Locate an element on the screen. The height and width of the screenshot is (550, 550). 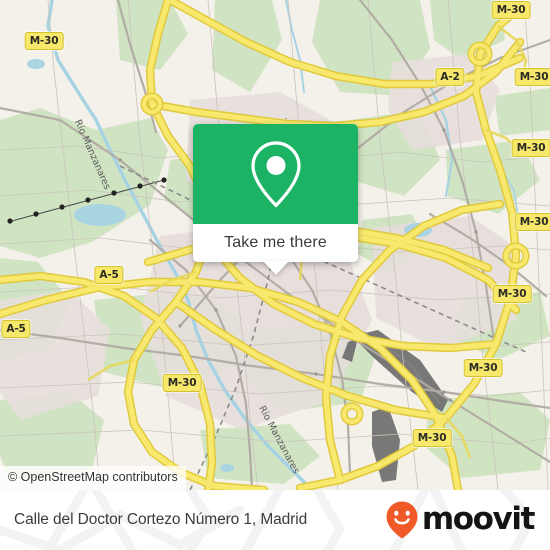
osm-attribution: © OpenStreetMap contributors is located at coordinates (93, 478).